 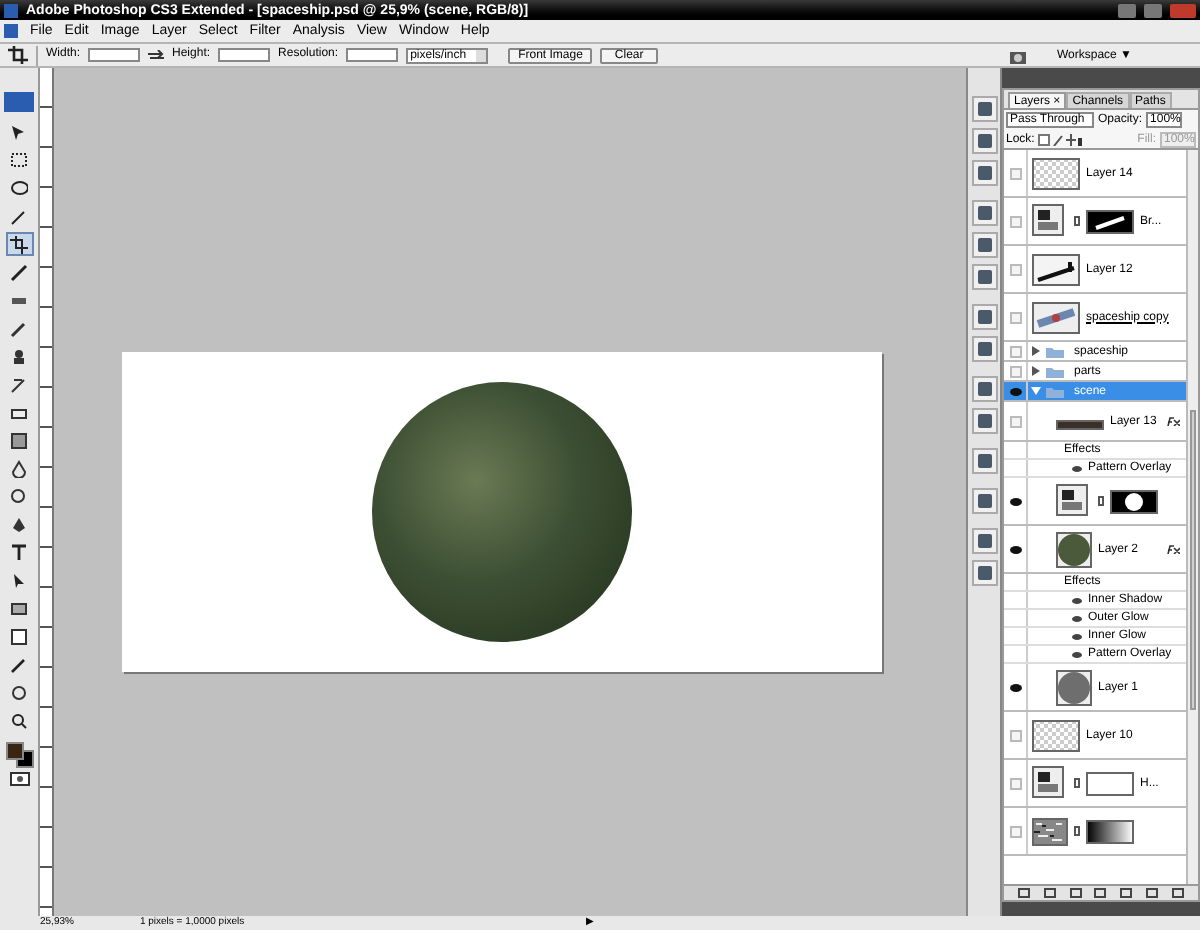 What do you see at coordinates (1183, 10) in the screenshot?
I see `close-button` at bounding box center [1183, 10].